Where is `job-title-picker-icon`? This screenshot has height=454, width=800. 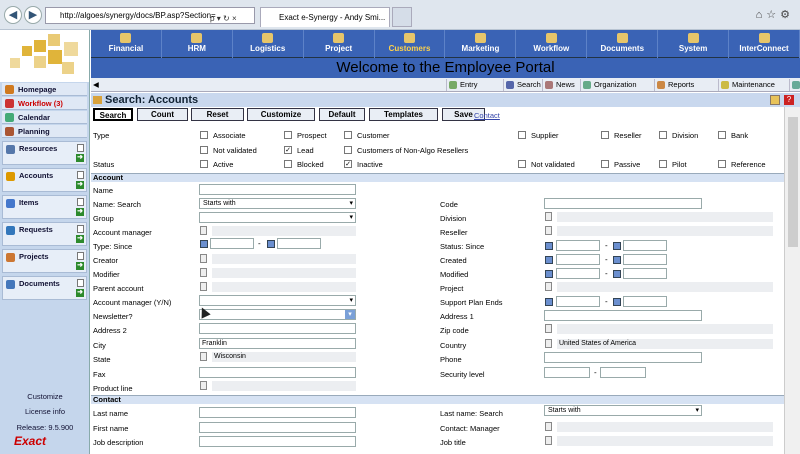
job-title-picker-icon is located at coordinates (548, 440).